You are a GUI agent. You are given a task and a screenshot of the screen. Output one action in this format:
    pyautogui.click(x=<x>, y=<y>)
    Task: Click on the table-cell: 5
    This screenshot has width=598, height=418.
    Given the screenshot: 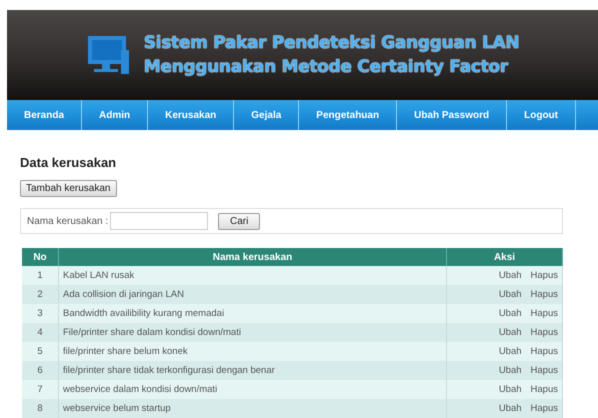 What is the action you would take?
    pyautogui.click(x=40, y=351)
    